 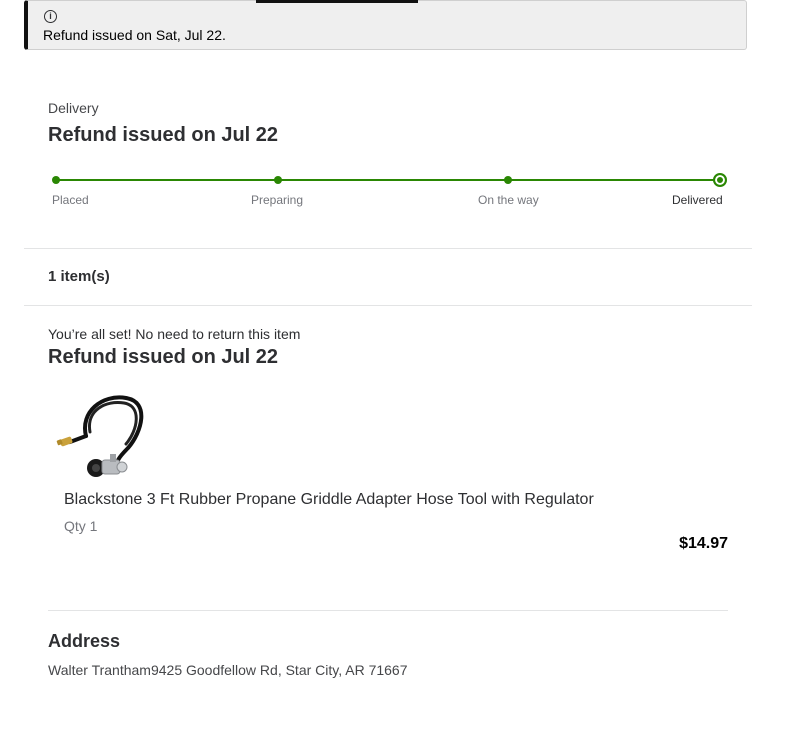 I want to click on step-label-on-the-way: On the way, so click(x=508, y=200).